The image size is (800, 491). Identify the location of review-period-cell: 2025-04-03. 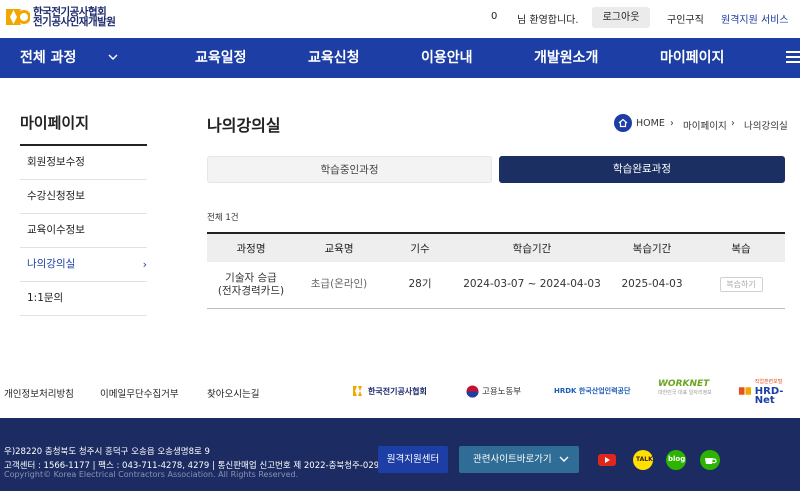
(652, 285).